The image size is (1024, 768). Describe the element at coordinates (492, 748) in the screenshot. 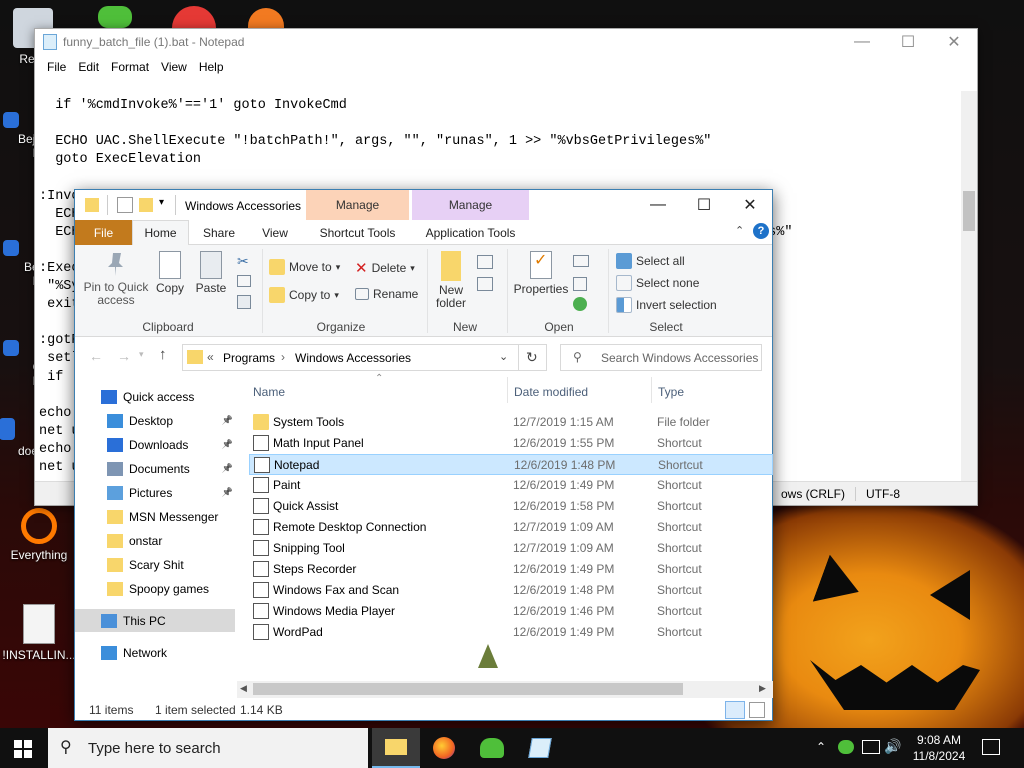

I see `taskbar-msn` at that location.